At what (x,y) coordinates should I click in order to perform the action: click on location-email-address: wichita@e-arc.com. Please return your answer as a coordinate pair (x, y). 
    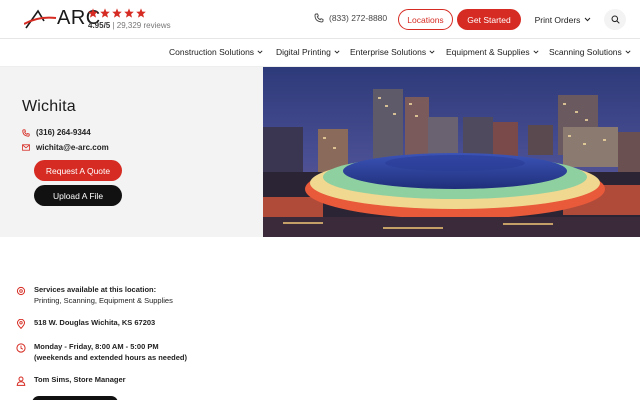
    Looking at the image, I should click on (72, 147).